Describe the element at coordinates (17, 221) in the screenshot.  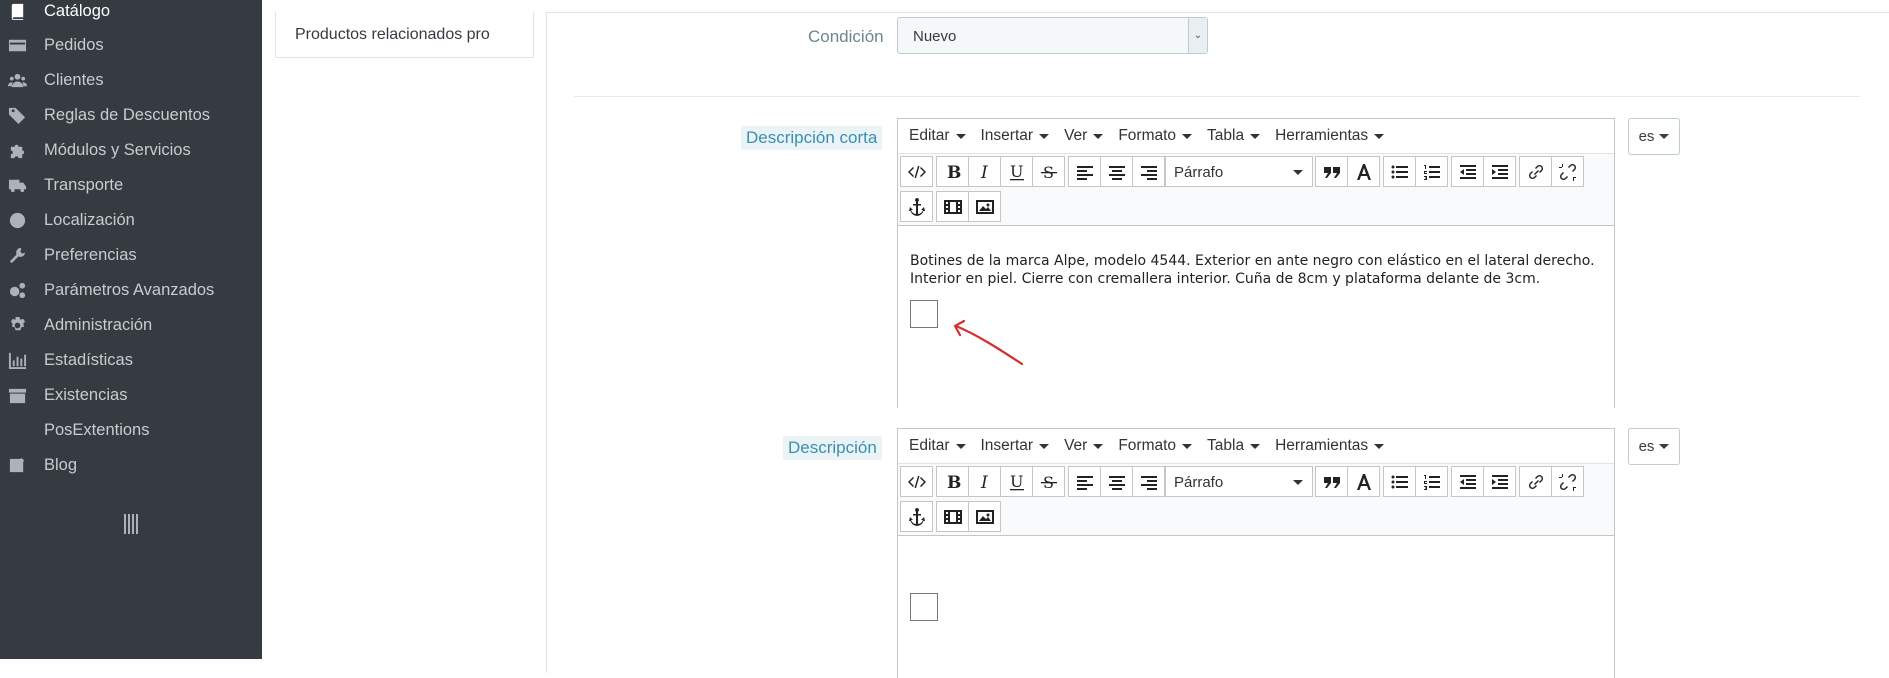
I see `globe-icon` at that location.